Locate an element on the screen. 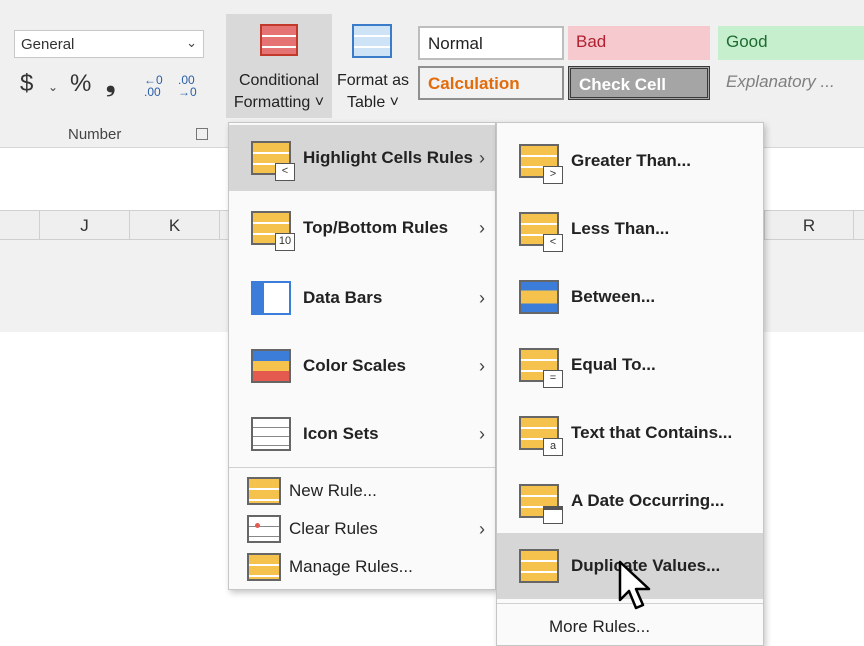 The height and width of the screenshot is (646, 864). duplicate-values-icon is located at coordinates (539, 566).